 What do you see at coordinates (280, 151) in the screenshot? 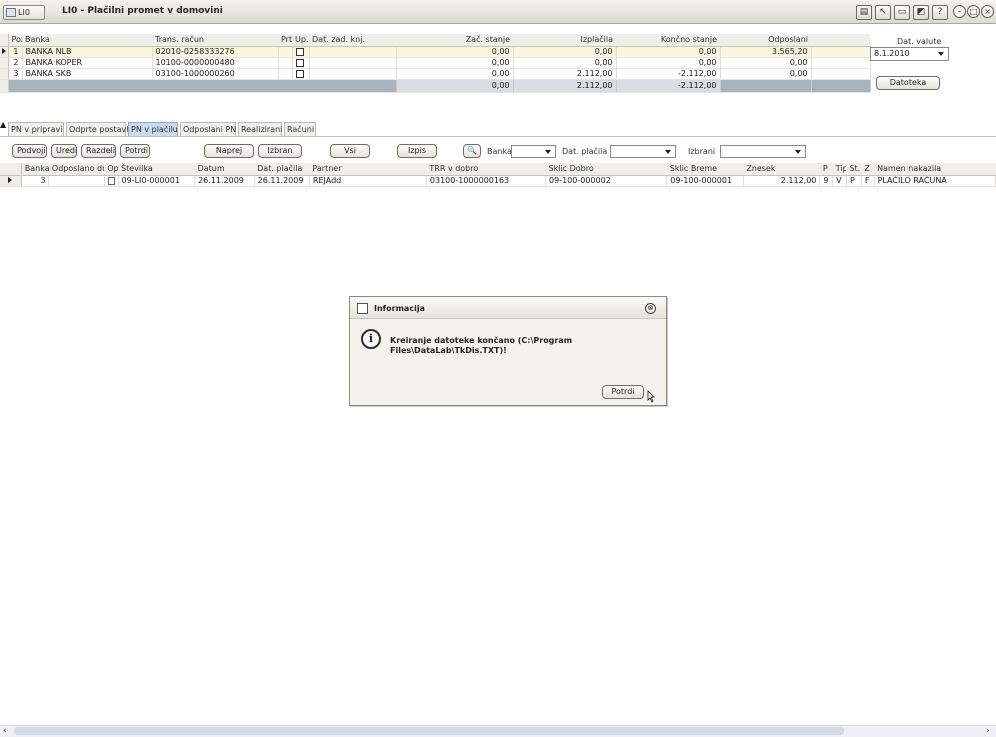
I see `izbran-button: Izbran` at bounding box center [280, 151].